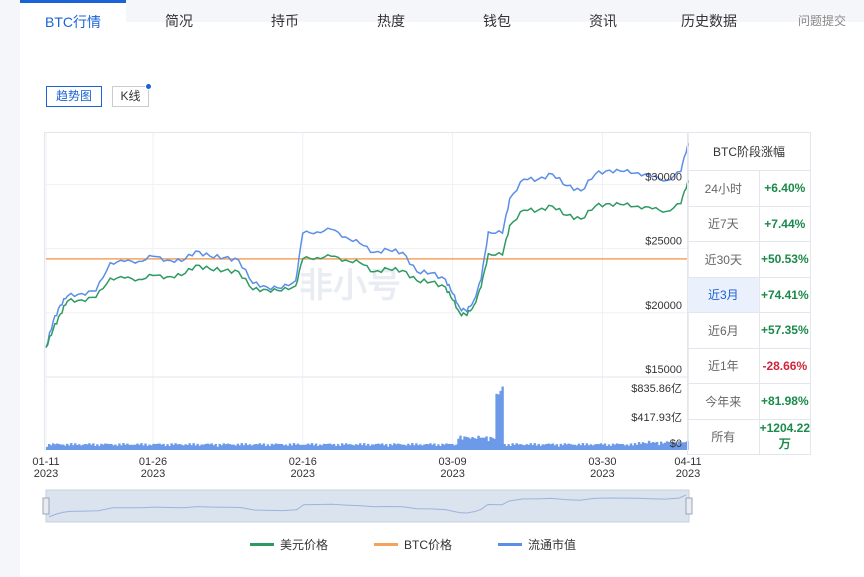  I want to click on legend-btc-price: BTC价格, so click(413, 545).